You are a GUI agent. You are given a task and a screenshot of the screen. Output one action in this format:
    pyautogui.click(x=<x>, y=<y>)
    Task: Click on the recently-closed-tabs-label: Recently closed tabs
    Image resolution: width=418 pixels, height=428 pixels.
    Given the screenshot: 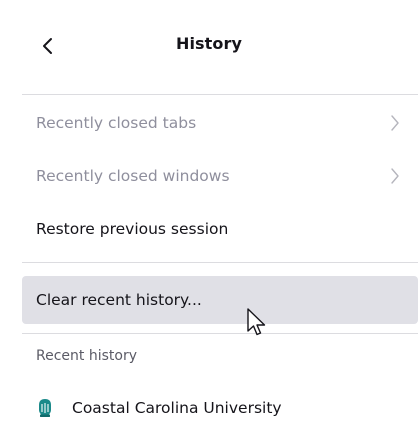 What is the action you would take?
    pyautogui.click(x=116, y=123)
    